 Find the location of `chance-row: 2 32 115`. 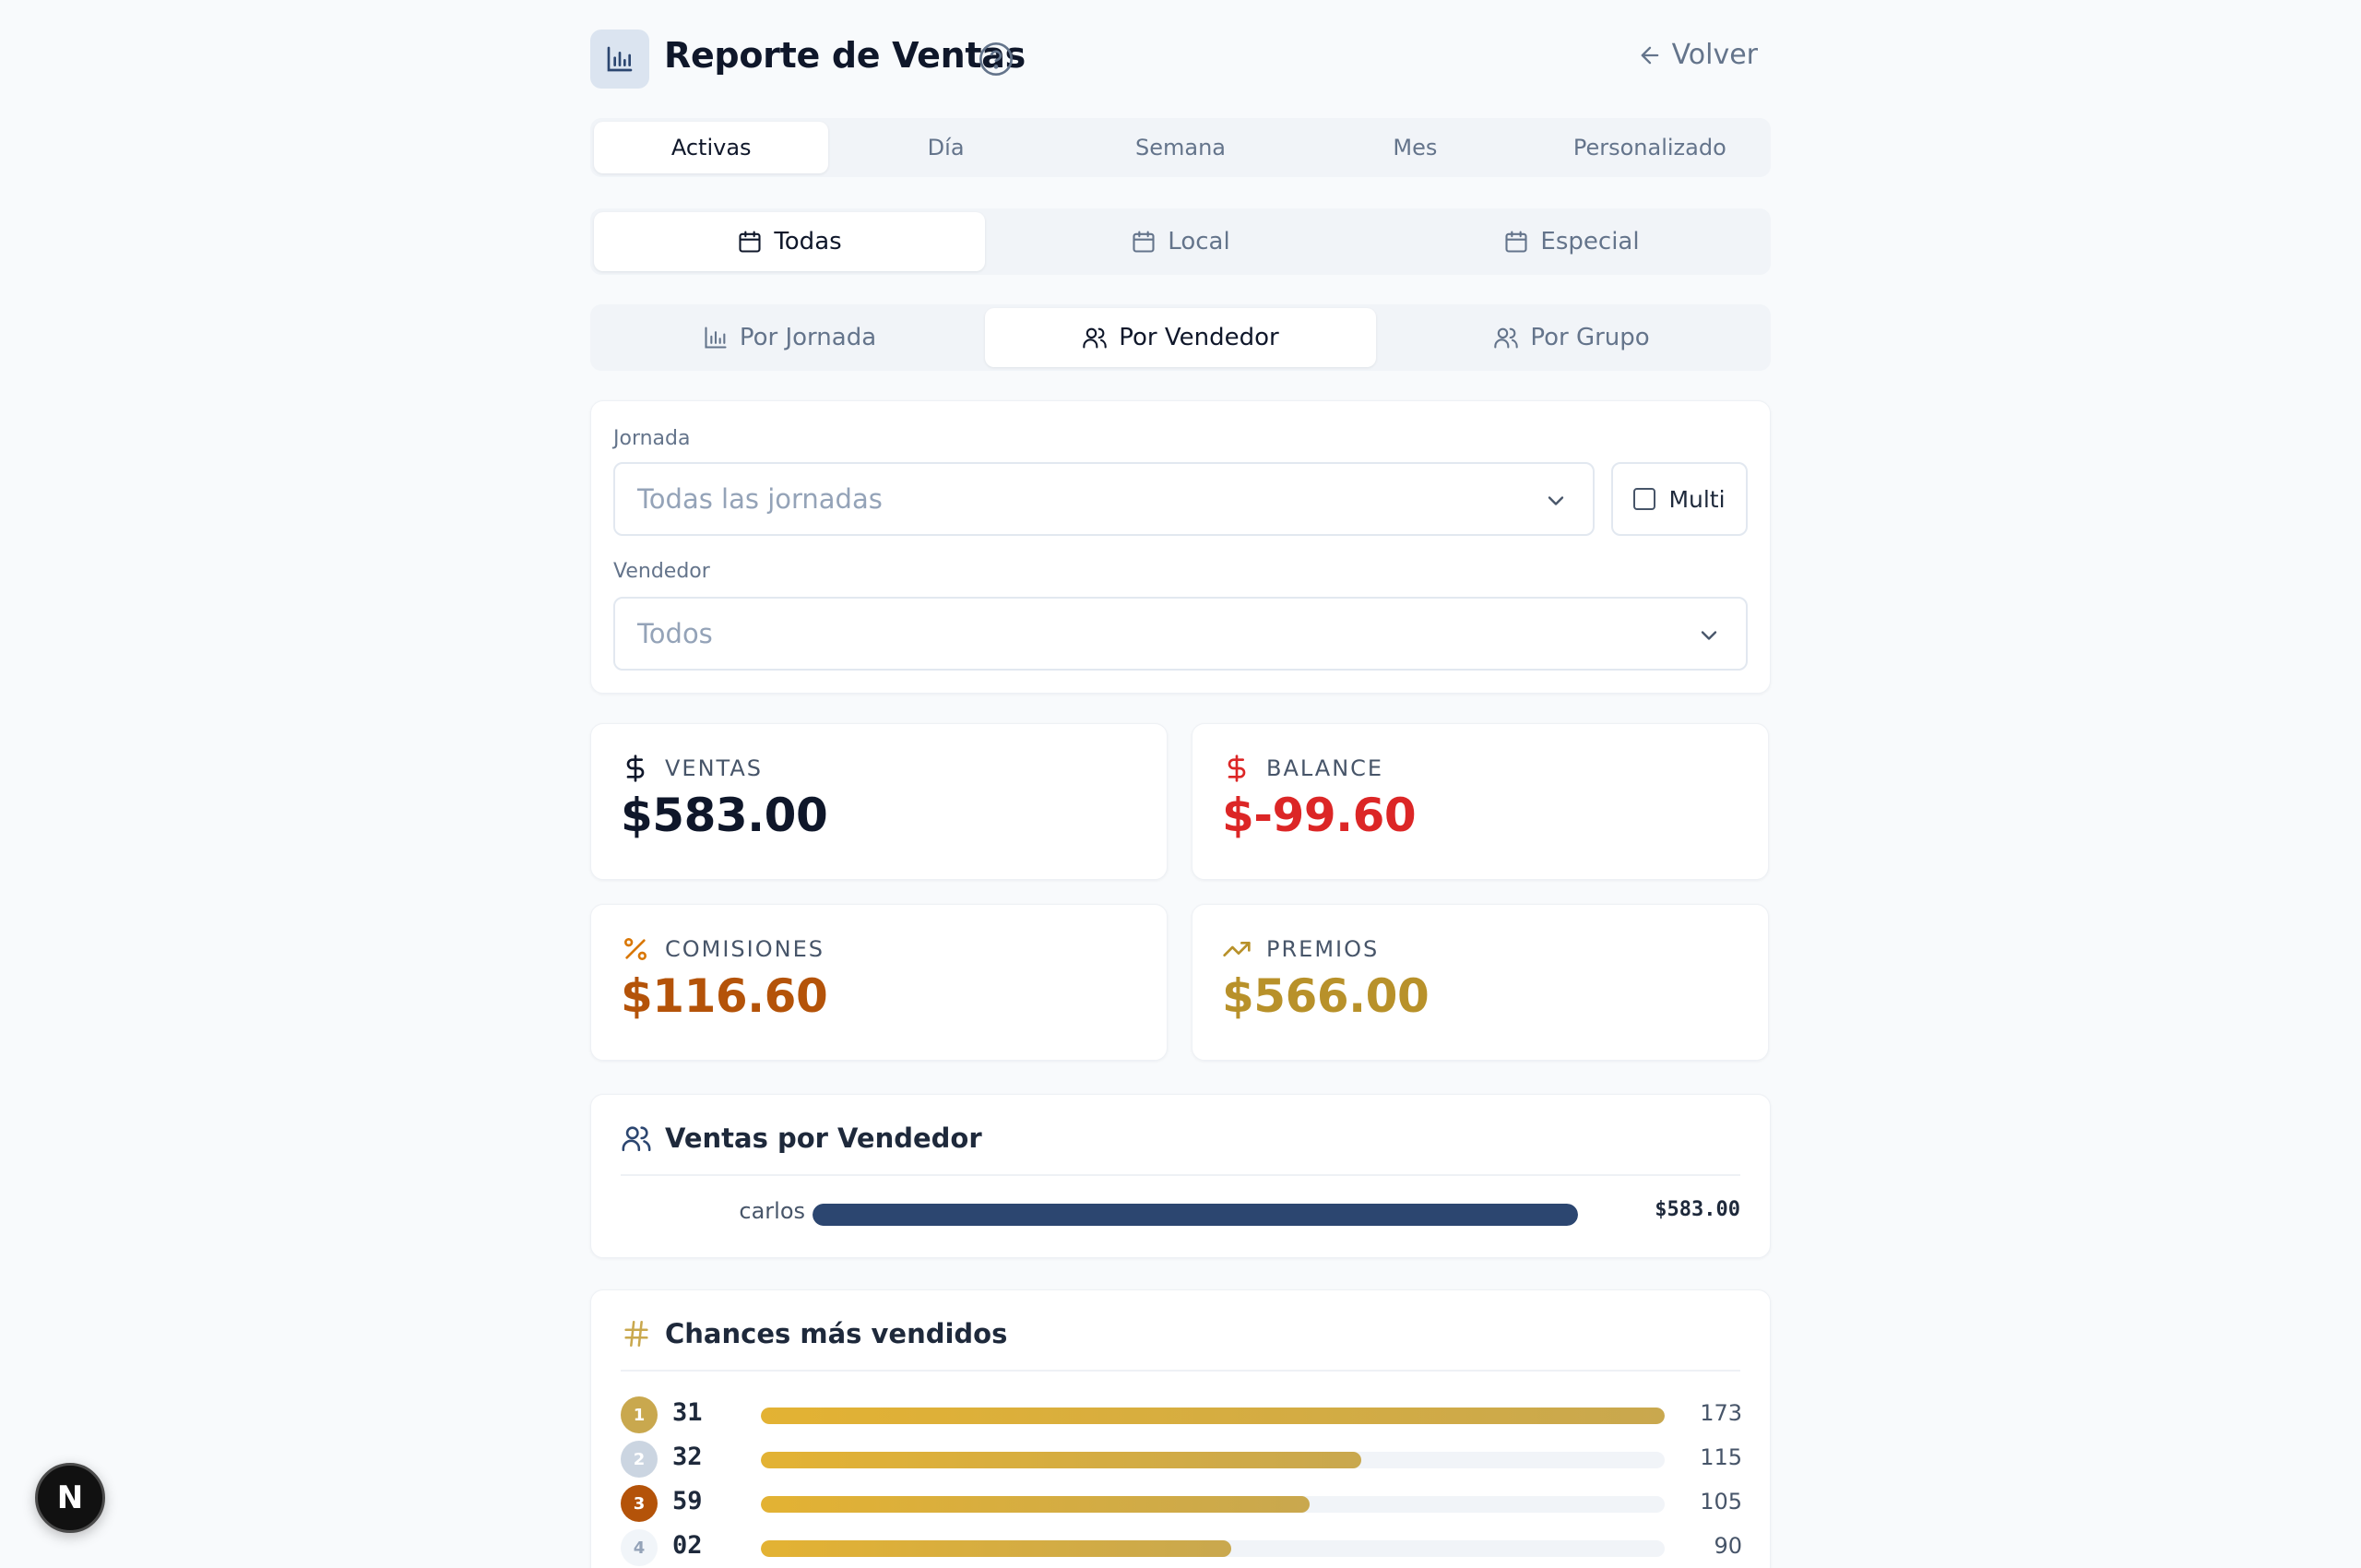

chance-row: 2 32 115 is located at coordinates (1181, 1459).